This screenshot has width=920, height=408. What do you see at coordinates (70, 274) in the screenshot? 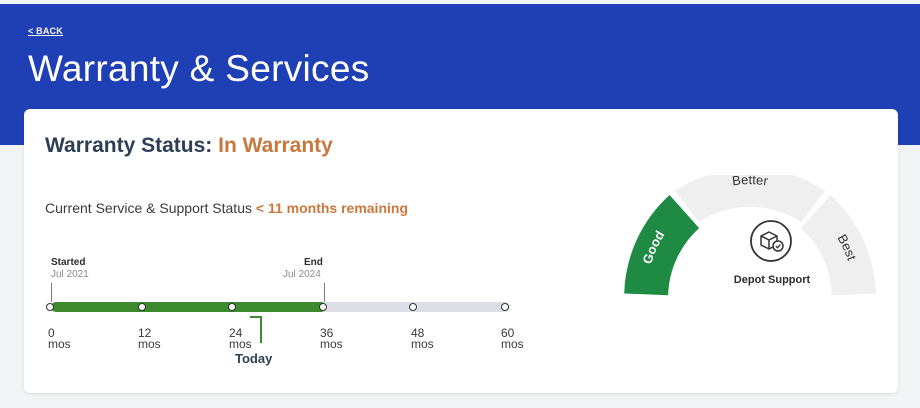
I see `timeline-start-date: Jul 2021` at bounding box center [70, 274].